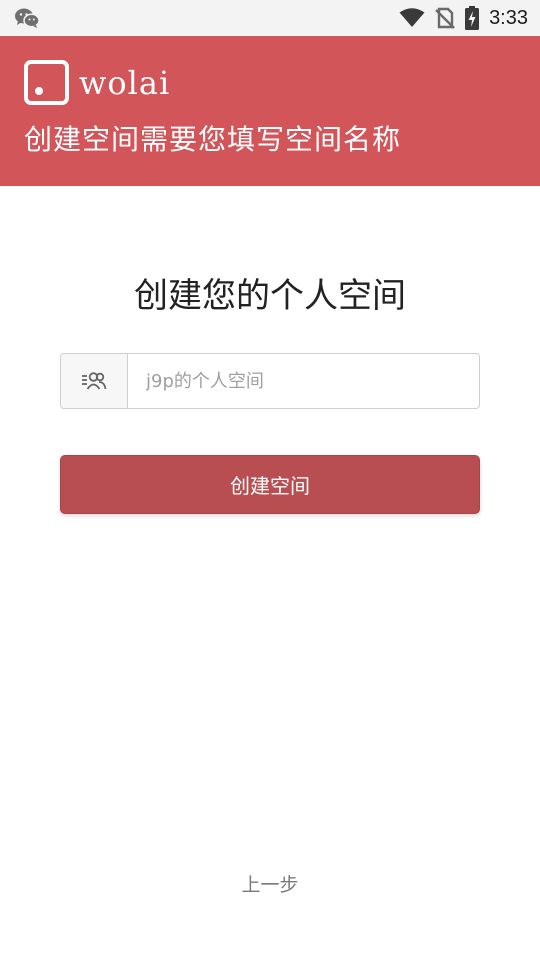  Describe the element at coordinates (46, 82) in the screenshot. I see `wolai-logo-icon` at that location.